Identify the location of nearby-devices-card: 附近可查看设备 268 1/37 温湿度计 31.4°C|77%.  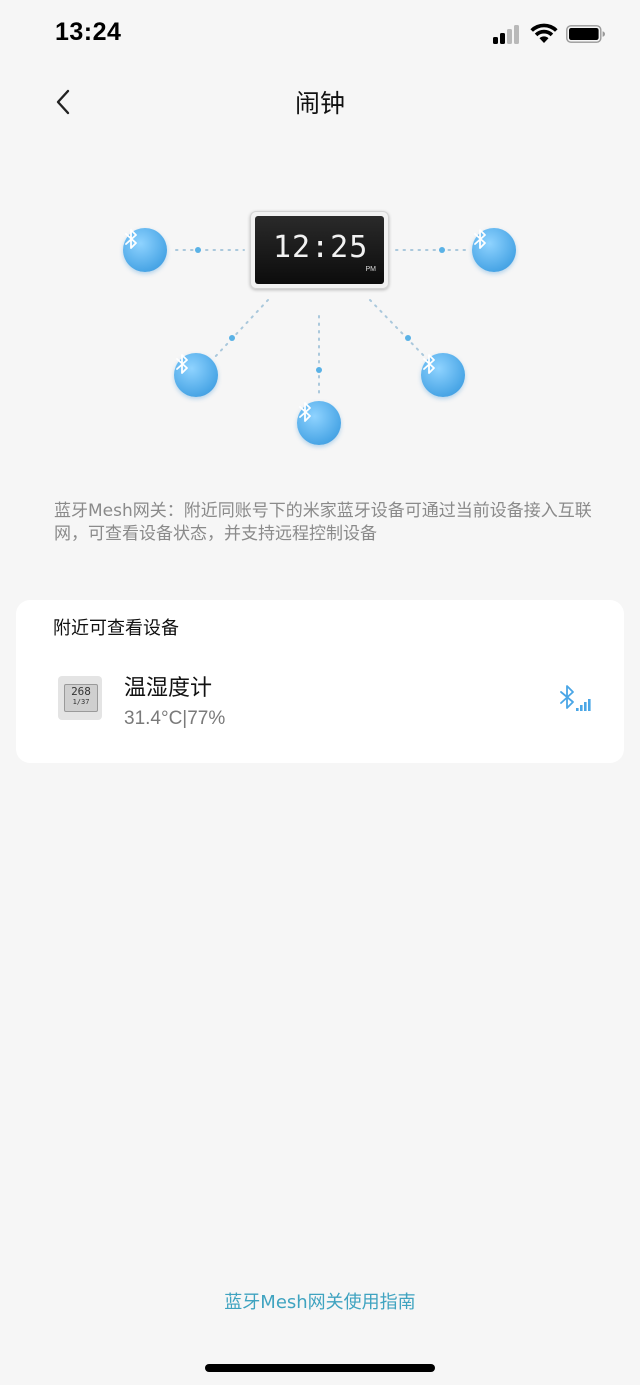
(320, 681).